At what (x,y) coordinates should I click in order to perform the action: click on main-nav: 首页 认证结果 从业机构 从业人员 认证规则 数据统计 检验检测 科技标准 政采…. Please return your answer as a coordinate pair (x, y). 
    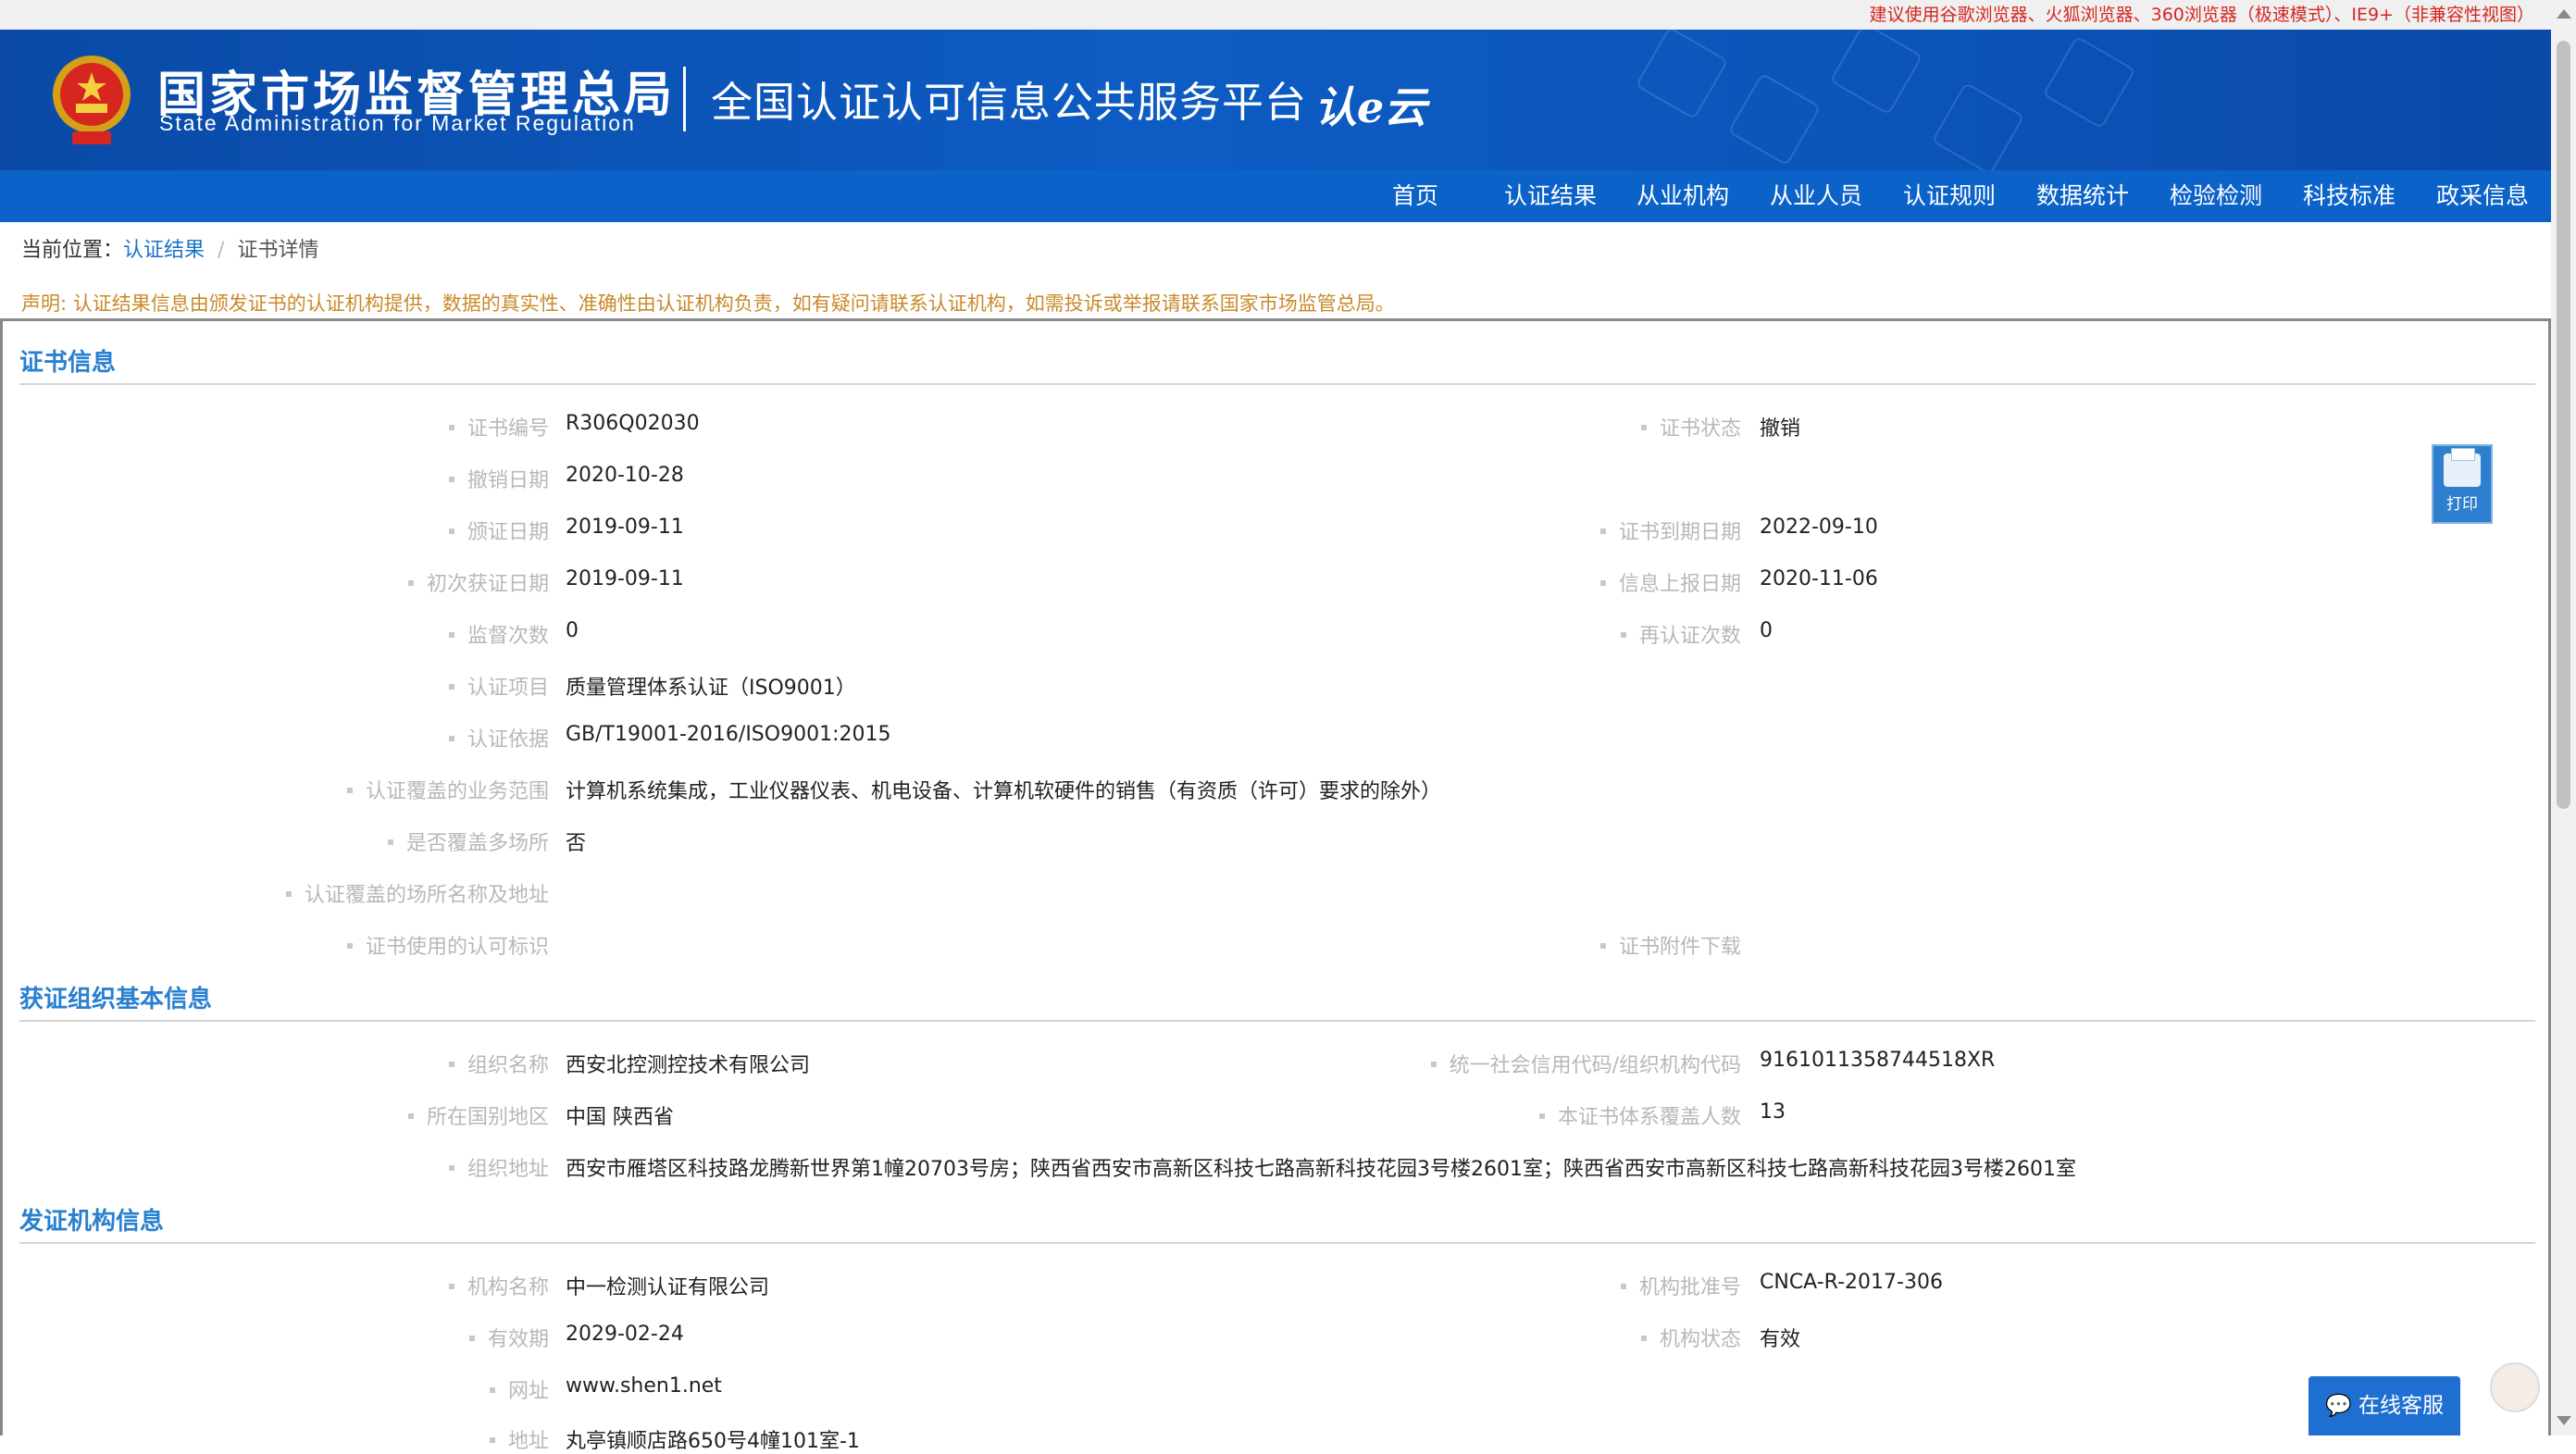
    Looking at the image, I should click on (1275, 196).